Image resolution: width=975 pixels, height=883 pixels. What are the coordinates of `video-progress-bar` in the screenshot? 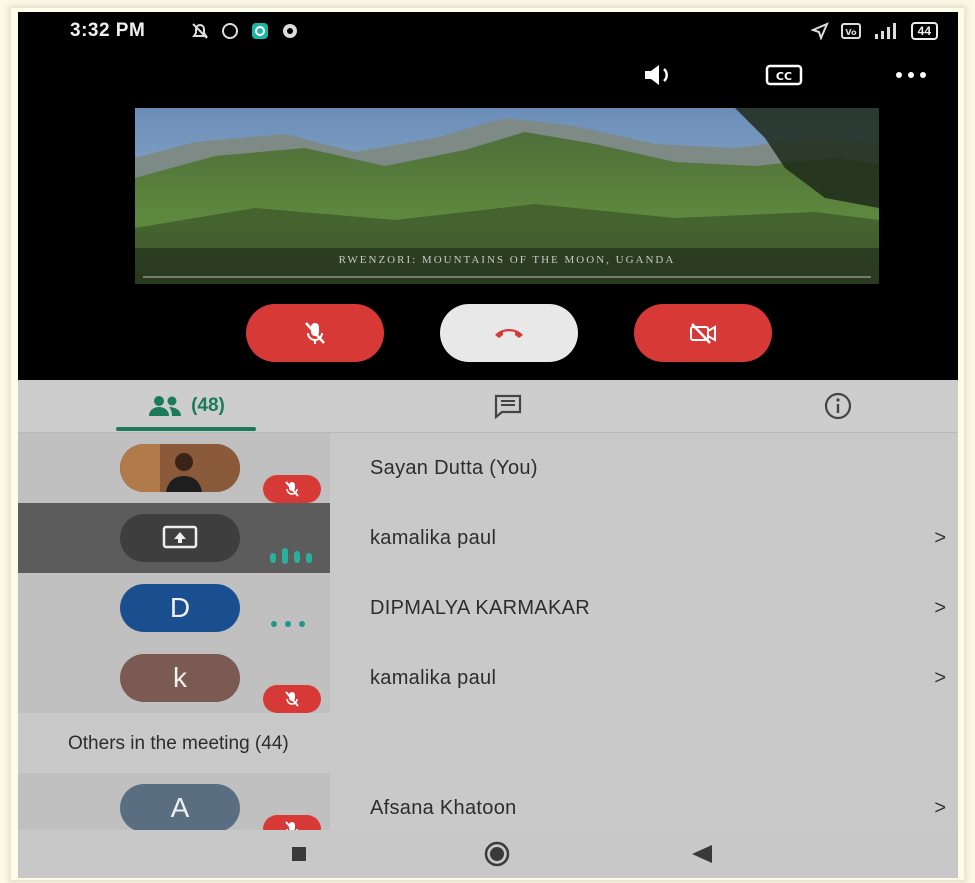 It's located at (507, 277).